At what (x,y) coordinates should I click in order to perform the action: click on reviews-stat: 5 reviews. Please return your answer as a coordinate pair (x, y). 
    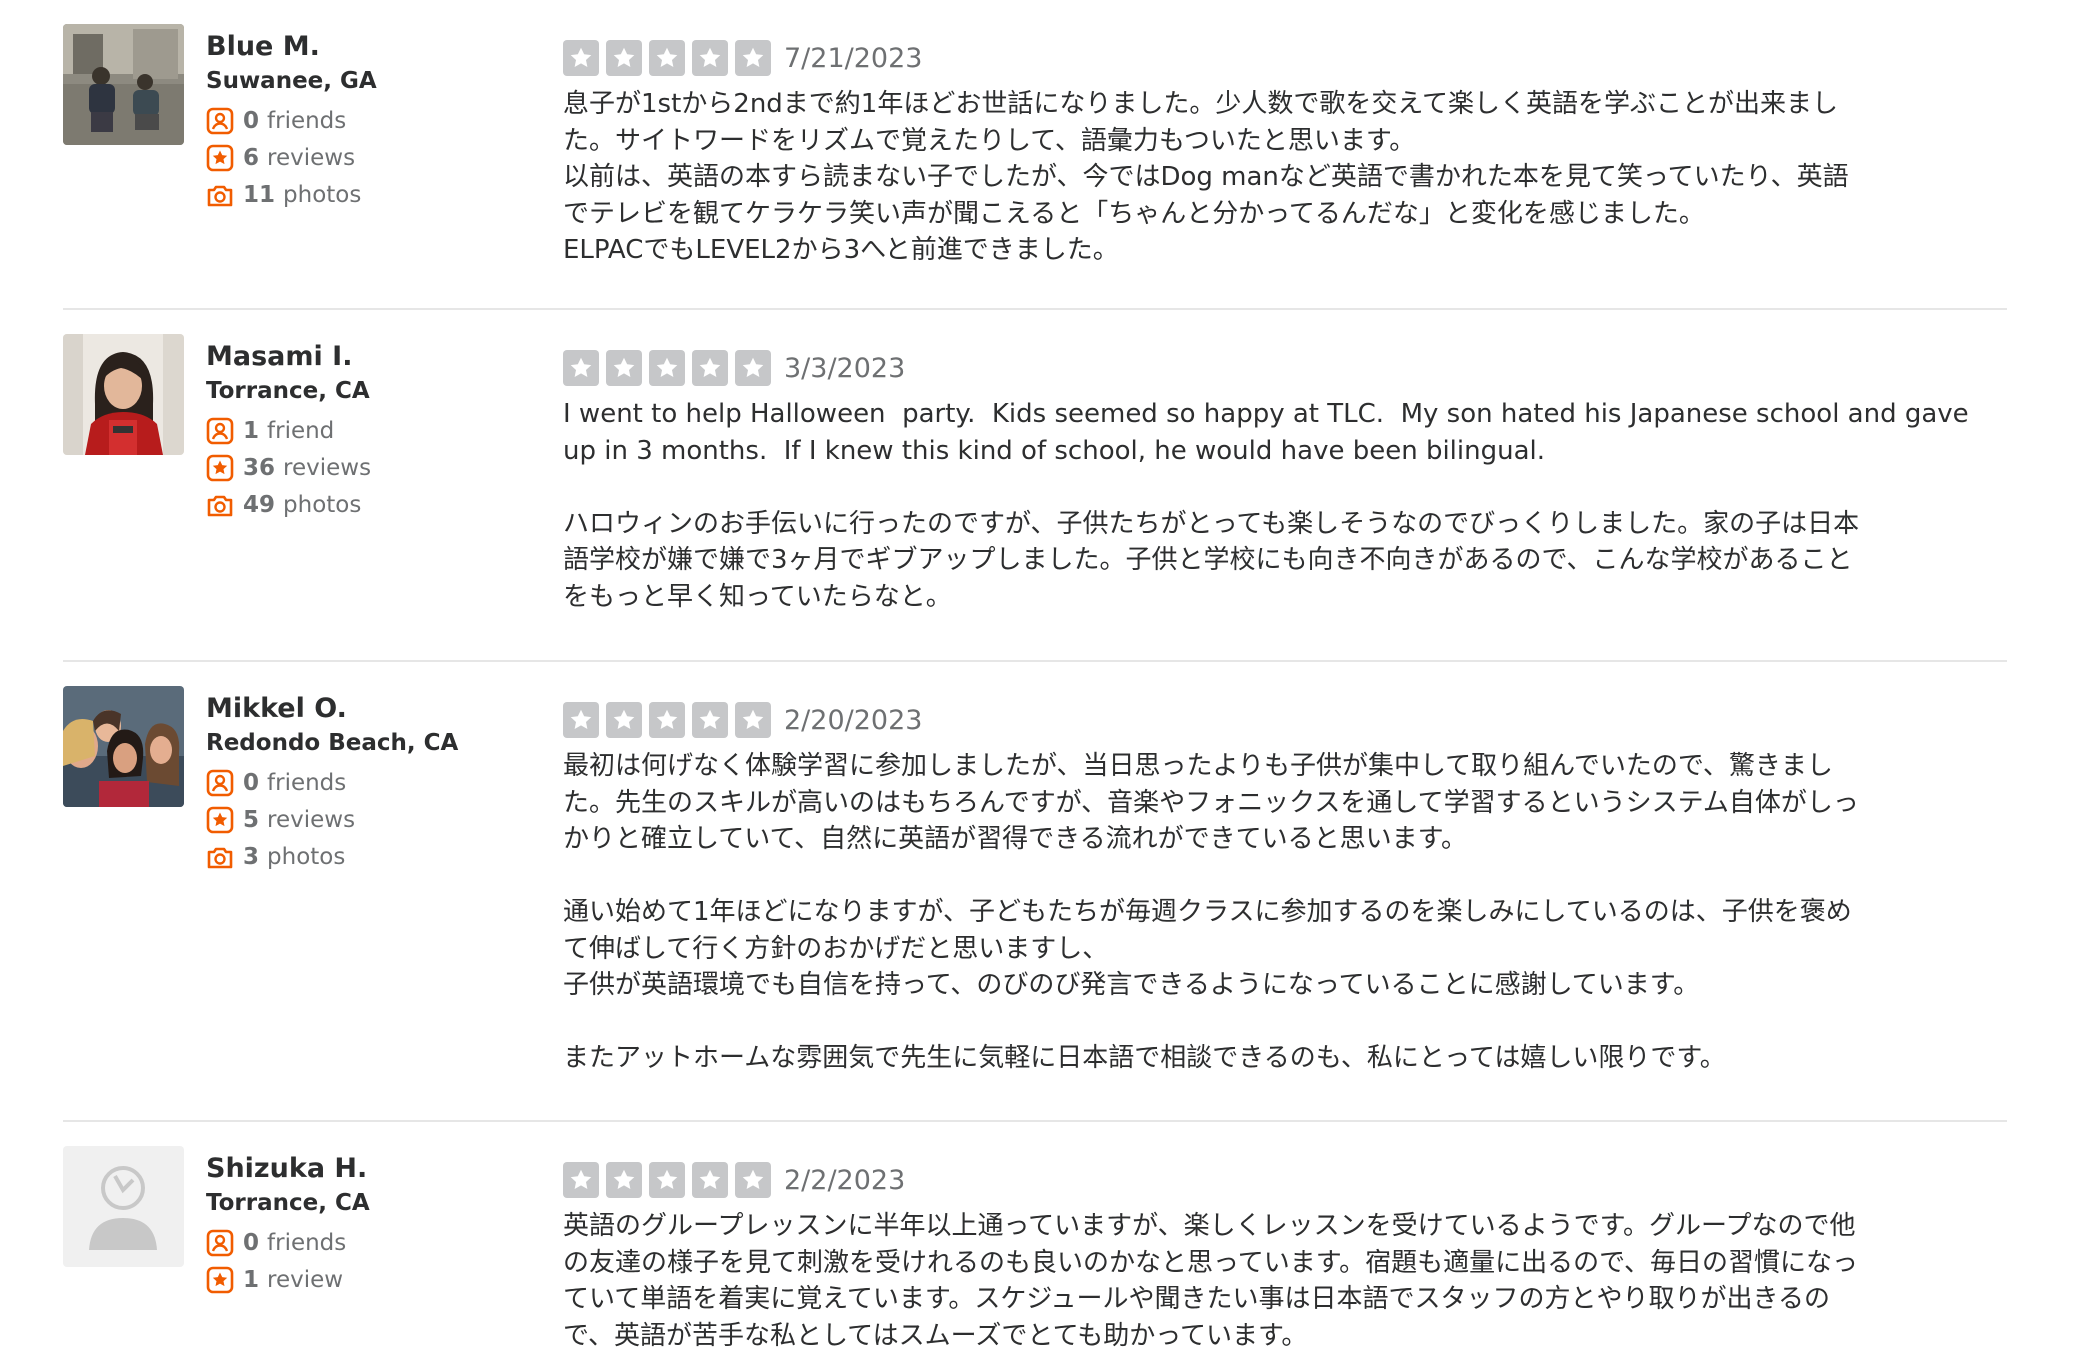
    Looking at the image, I should click on (332, 819).